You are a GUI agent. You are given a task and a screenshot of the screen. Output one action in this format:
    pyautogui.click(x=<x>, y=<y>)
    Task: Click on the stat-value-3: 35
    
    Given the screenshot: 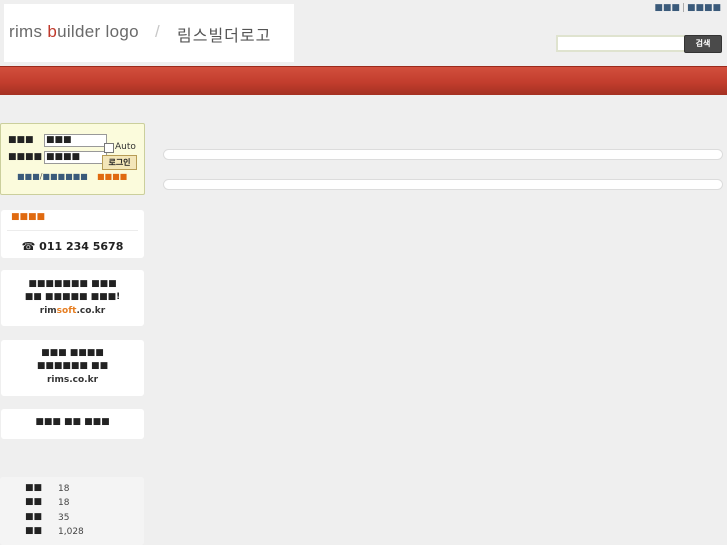 What is the action you would take?
    pyautogui.click(x=64, y=518)
    